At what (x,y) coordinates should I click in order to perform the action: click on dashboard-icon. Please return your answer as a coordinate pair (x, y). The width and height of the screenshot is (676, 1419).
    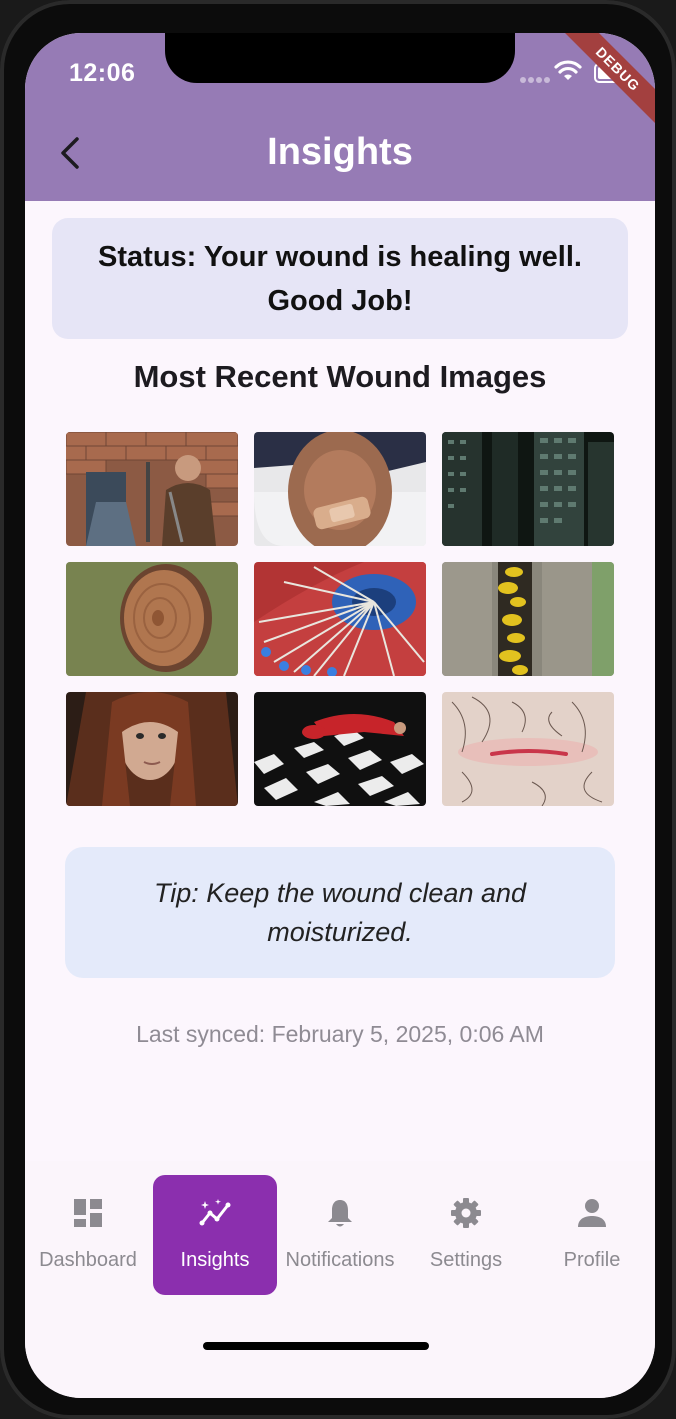
    Looking at the image, I should click on (88, 1213).